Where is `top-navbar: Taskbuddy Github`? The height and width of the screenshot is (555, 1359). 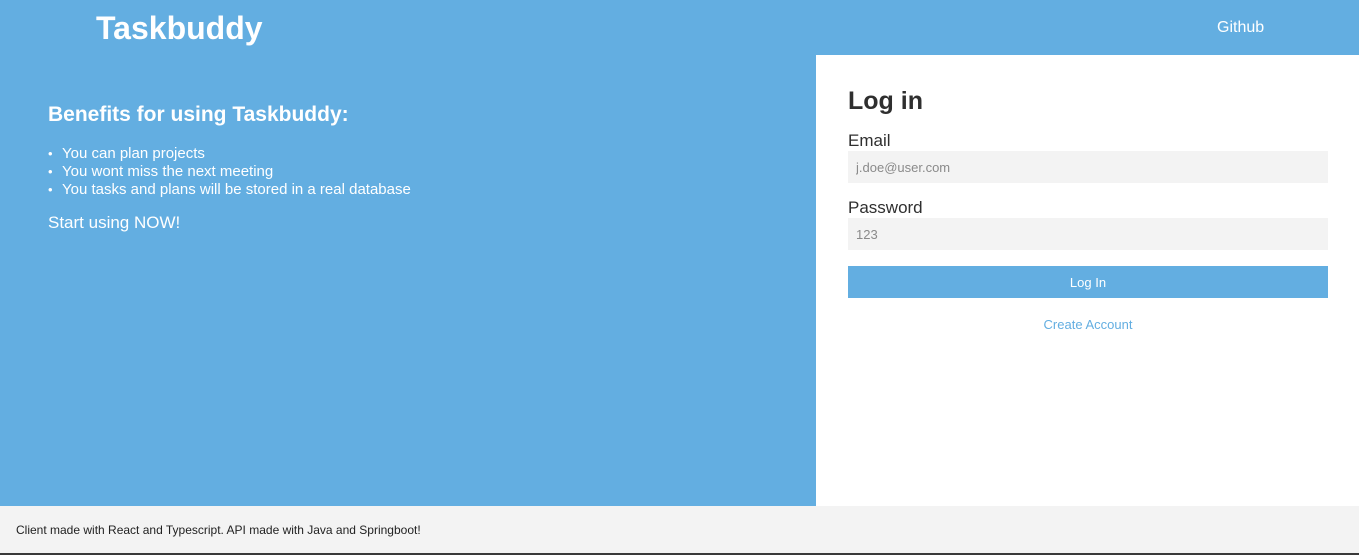
top-navbar: Taskbuddy Github is located at coordinates (679, 27).